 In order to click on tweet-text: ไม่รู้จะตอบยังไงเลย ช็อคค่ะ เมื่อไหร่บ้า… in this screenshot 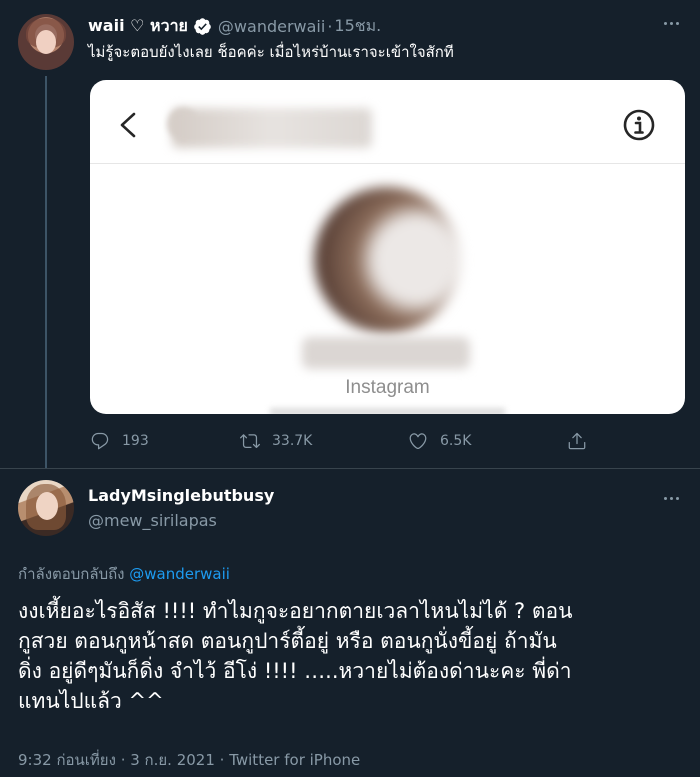, I will do `click(271, 52)`.